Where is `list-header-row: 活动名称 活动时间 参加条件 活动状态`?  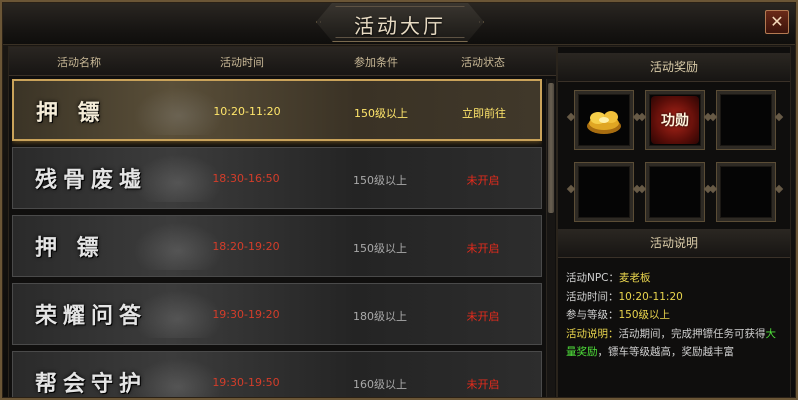 list-header-row: 活动名称 活动时间 参加条件 活动状态 is located at coordinates (282, 61).